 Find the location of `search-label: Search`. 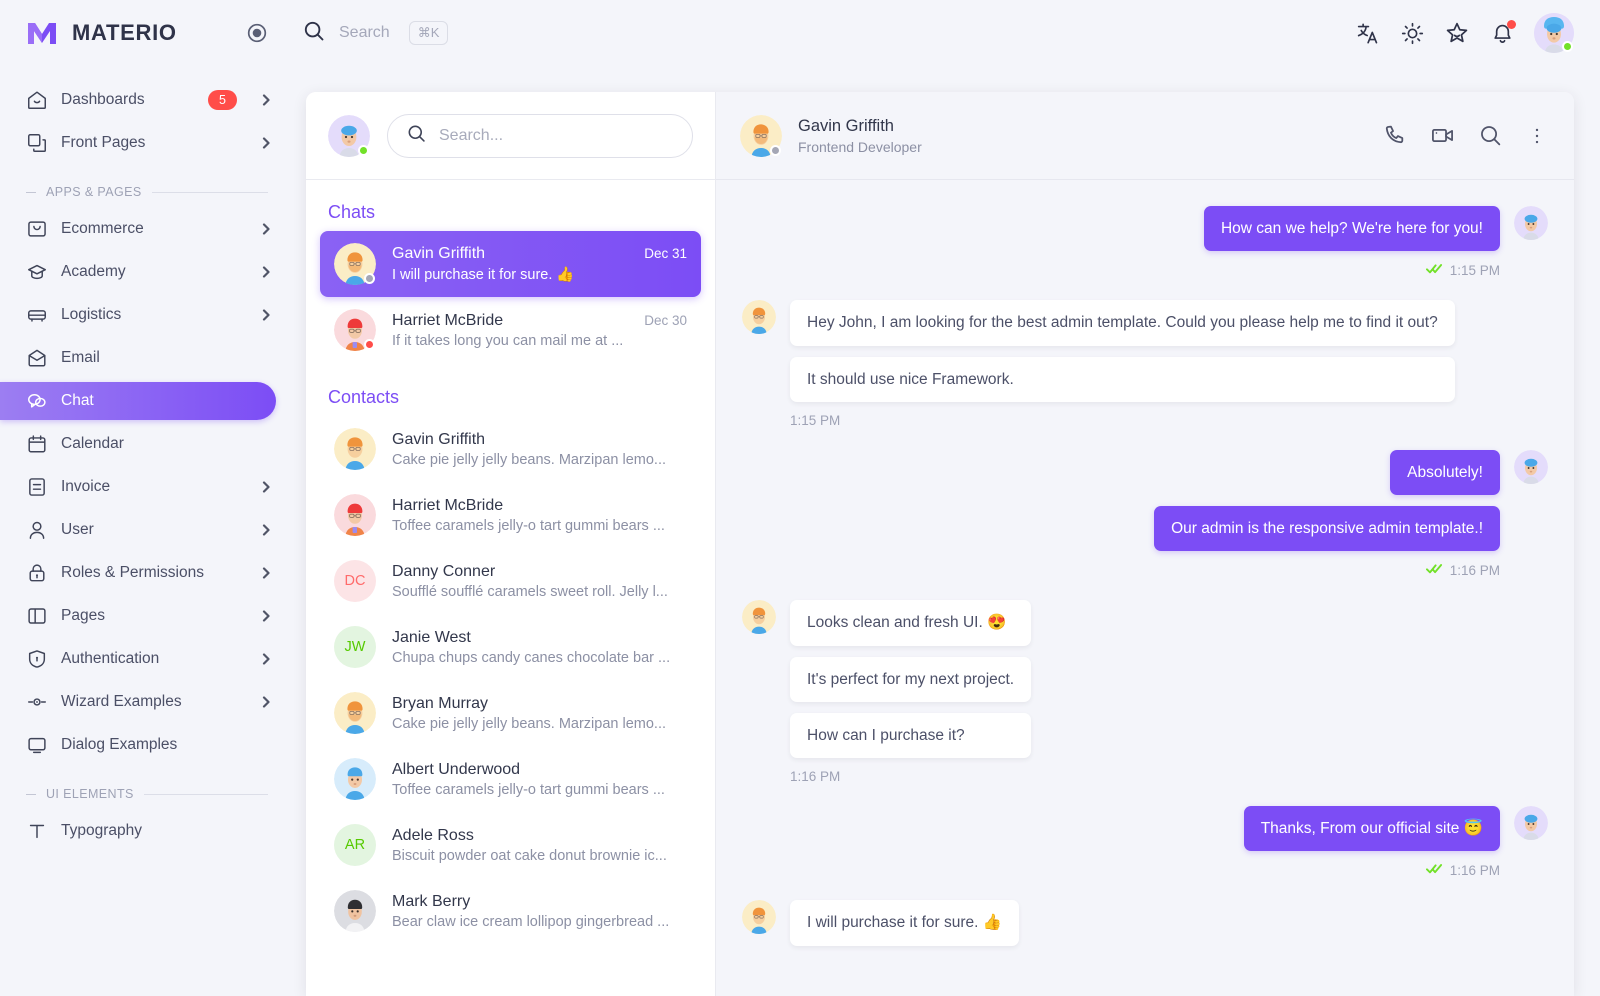

search-label: Search is located at coordinates (364, 32).